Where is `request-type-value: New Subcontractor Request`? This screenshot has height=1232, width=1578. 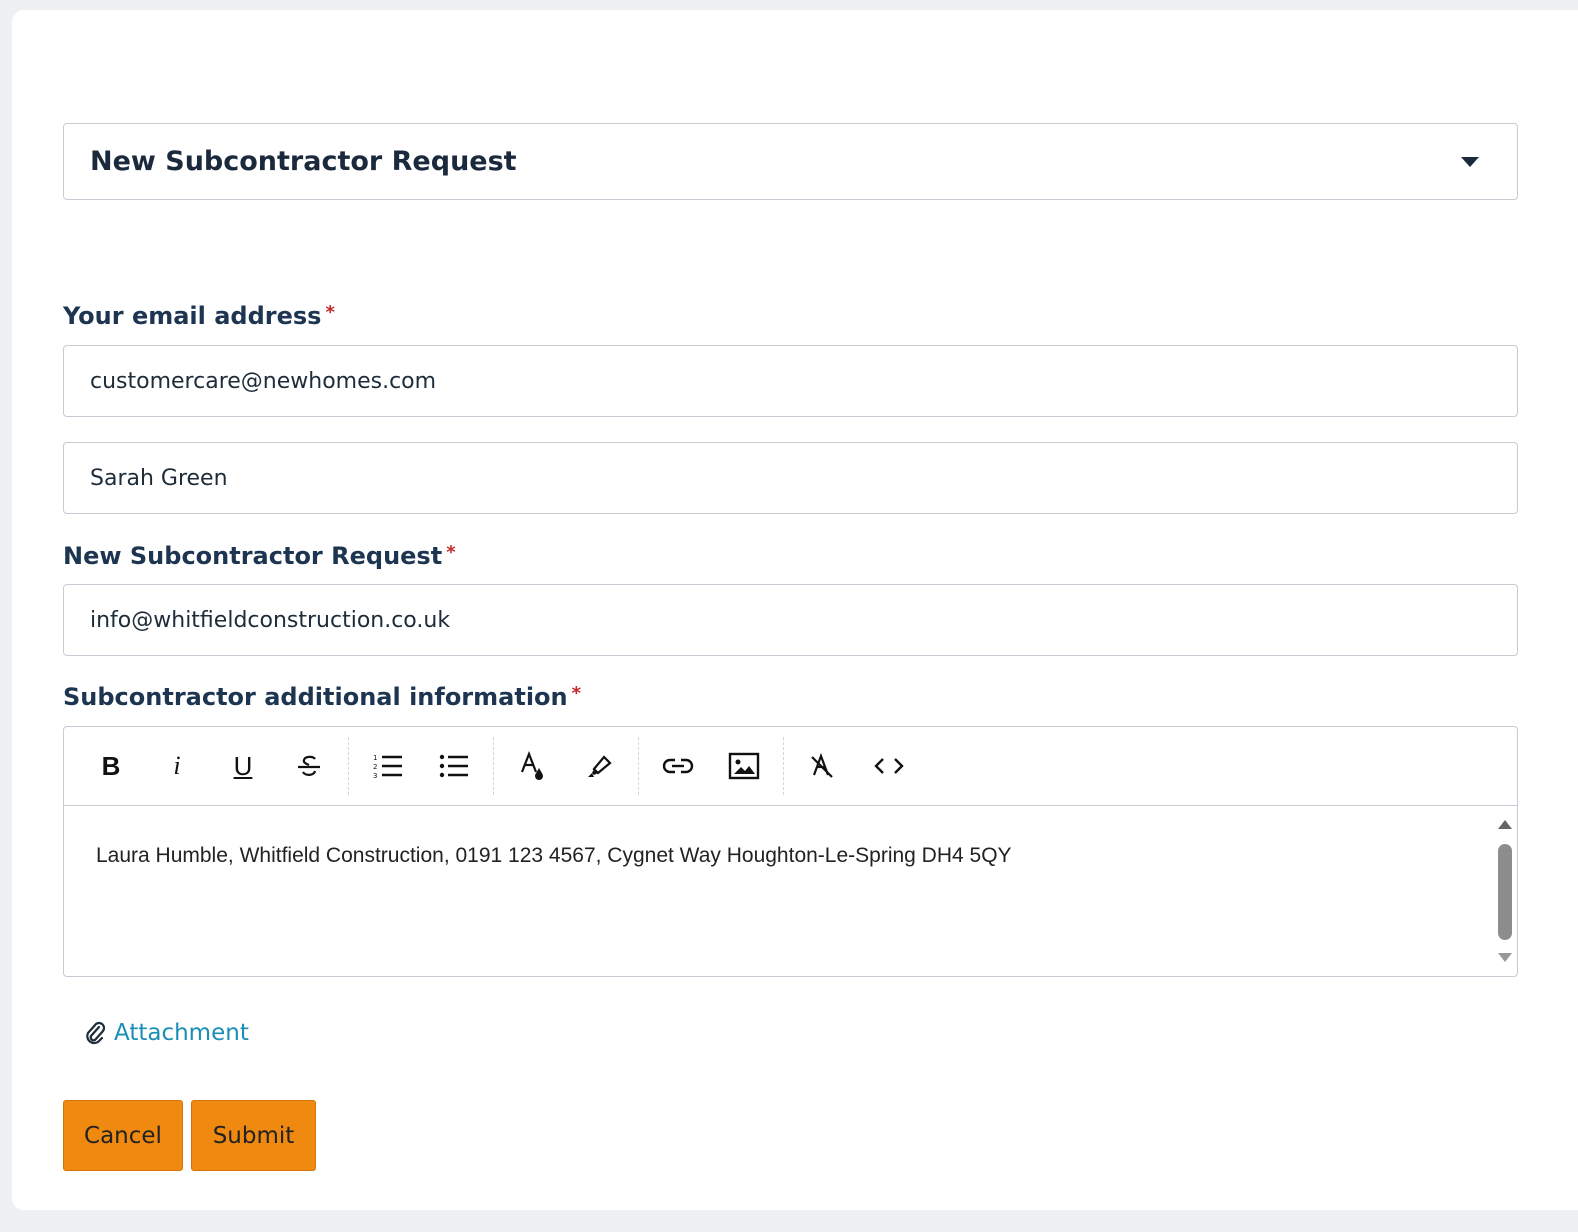
request-type-value: New Subcontractor Request is located at coordinates (303, 161).